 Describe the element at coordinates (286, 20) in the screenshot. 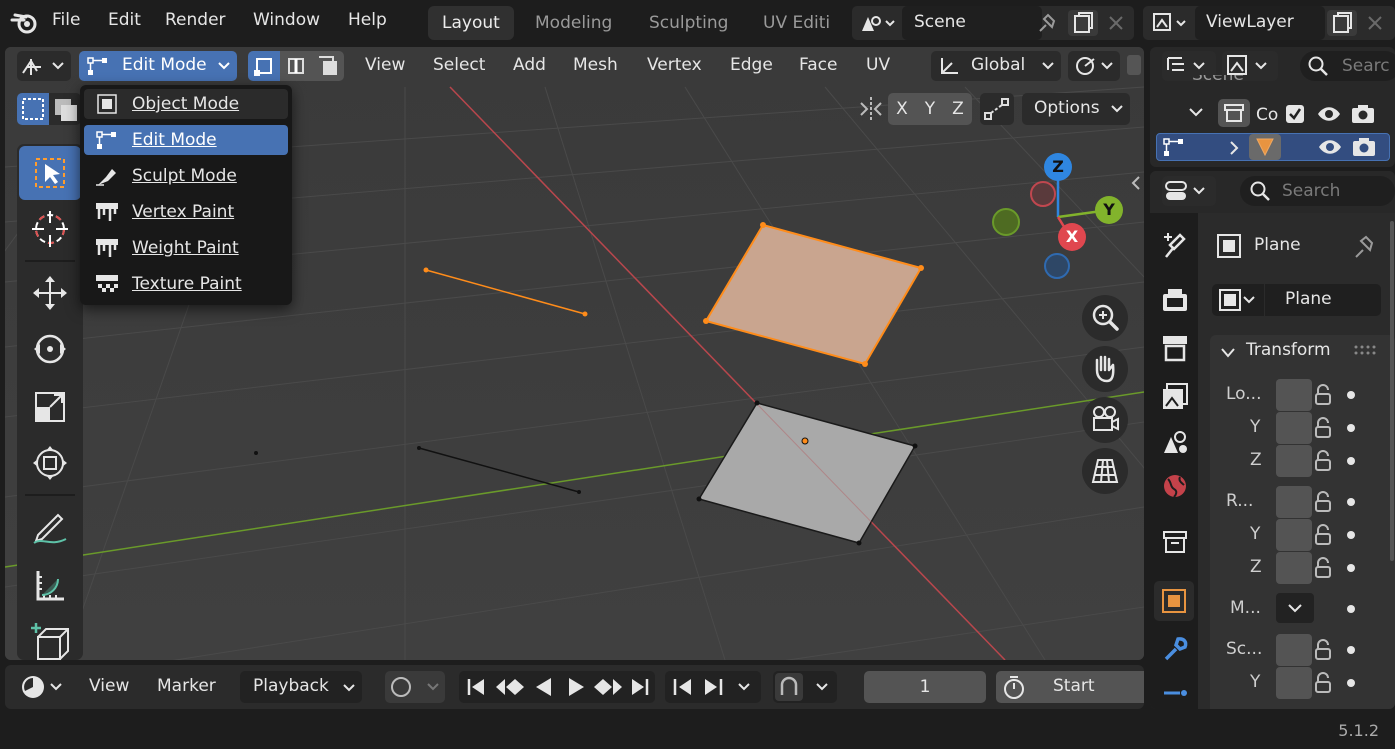

I see `menu-window: Window` at that location.